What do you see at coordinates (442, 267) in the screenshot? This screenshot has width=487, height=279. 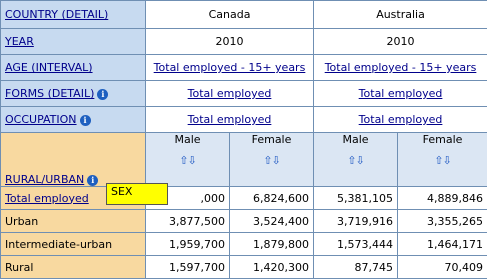 I see `cell: 70,409` at bounding box center [442, 267].